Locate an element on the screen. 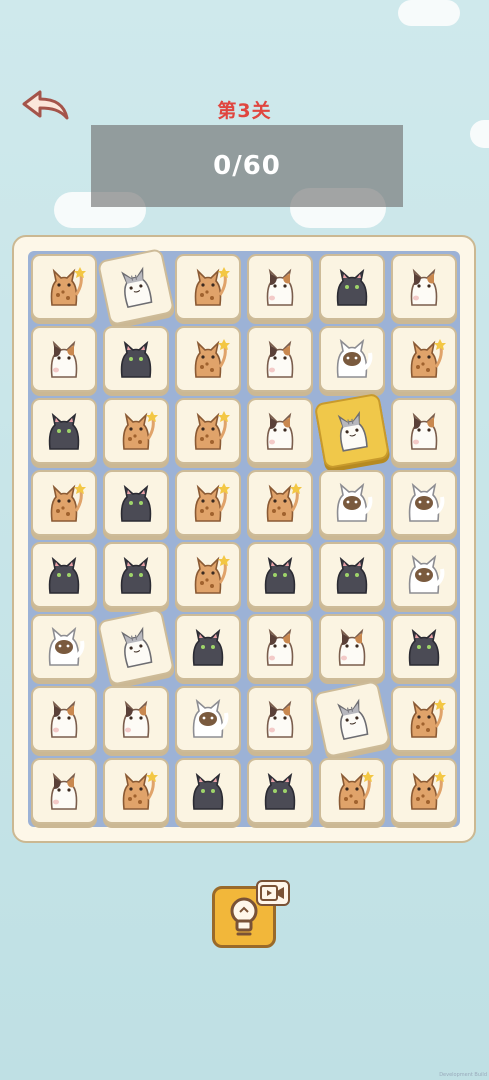  video-play-icon is located at coordinates (272, 893).